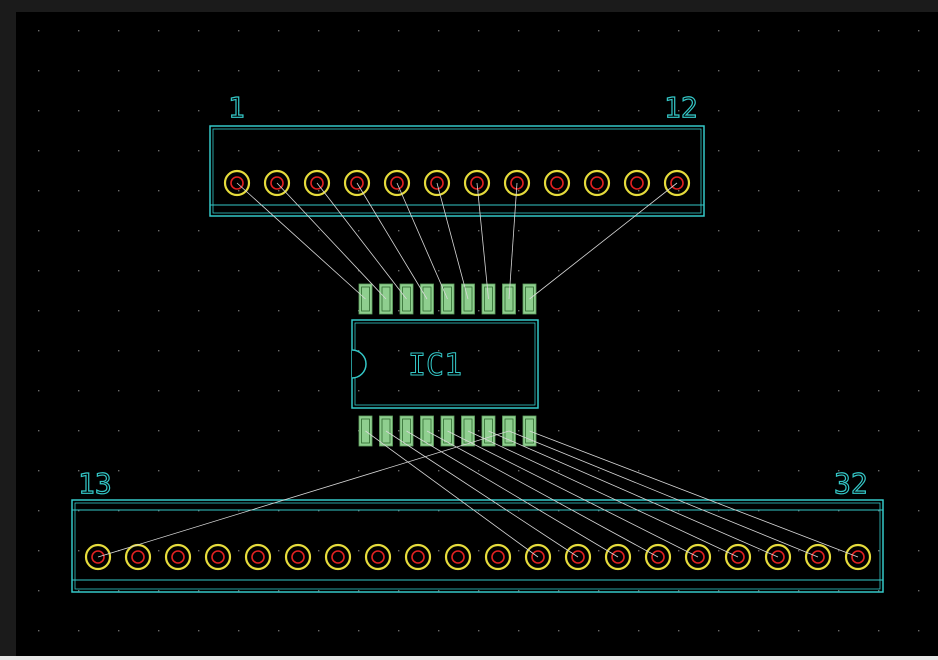 This screenshot has height=660, width=938. I want to click on top-connector, so click(457, 171).